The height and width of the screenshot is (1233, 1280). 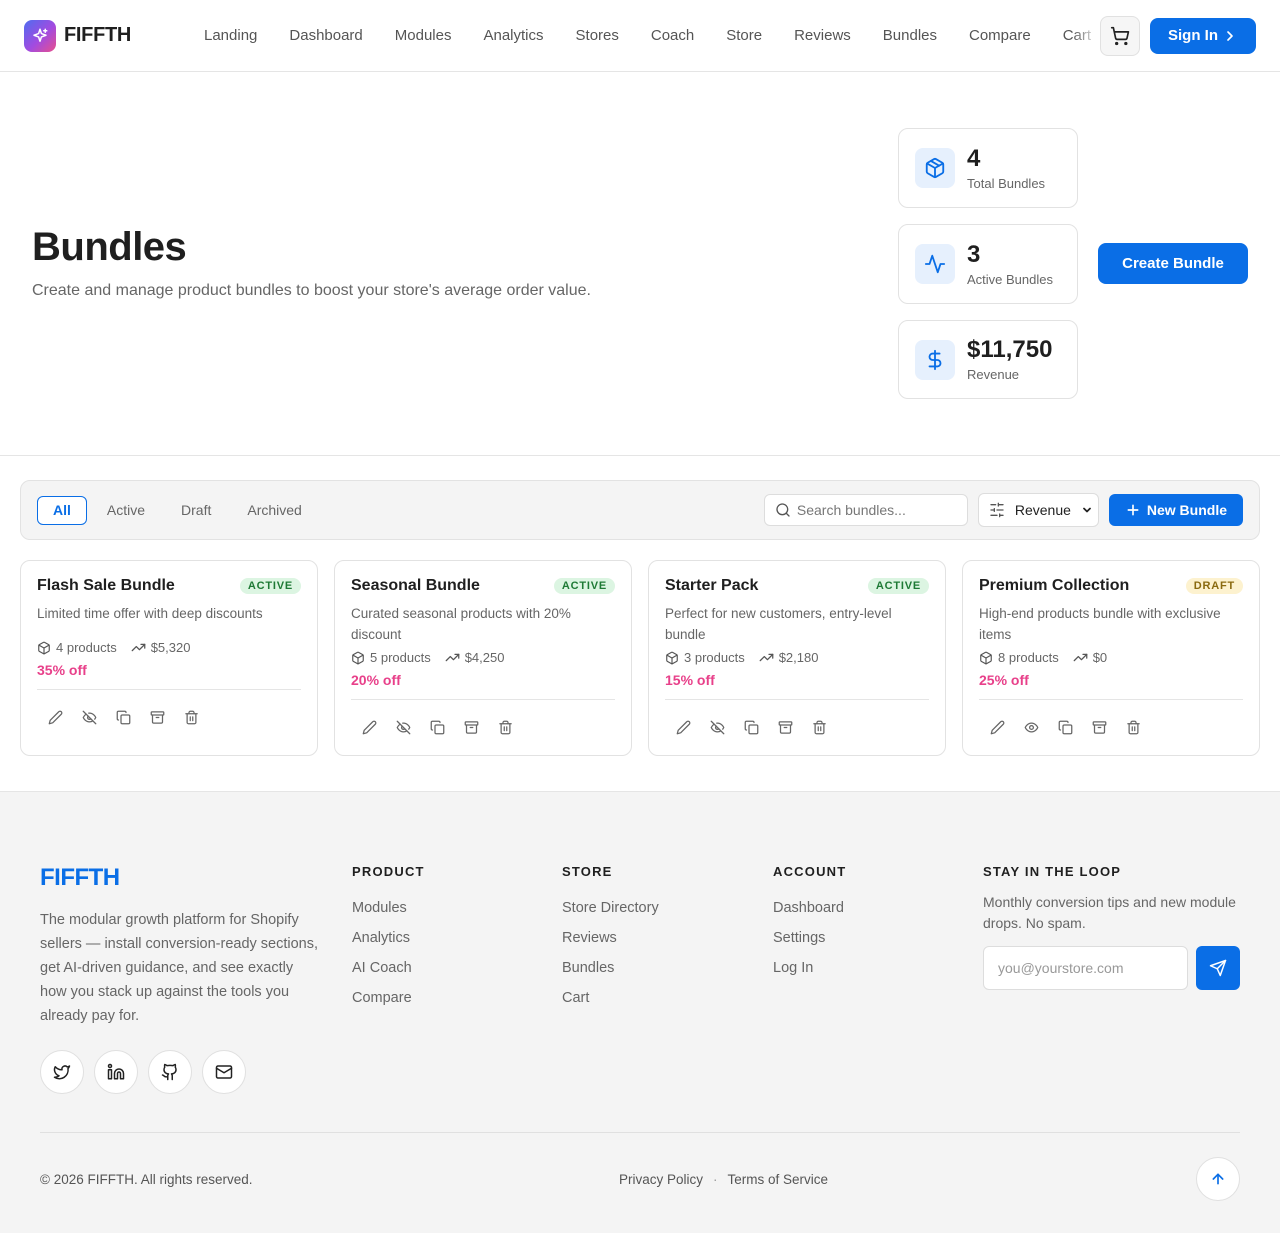 What do you see at coordinates (388, 998) in the screenshot?
I see `footer-link-compare: Compare` at bounding box center [388, 998].